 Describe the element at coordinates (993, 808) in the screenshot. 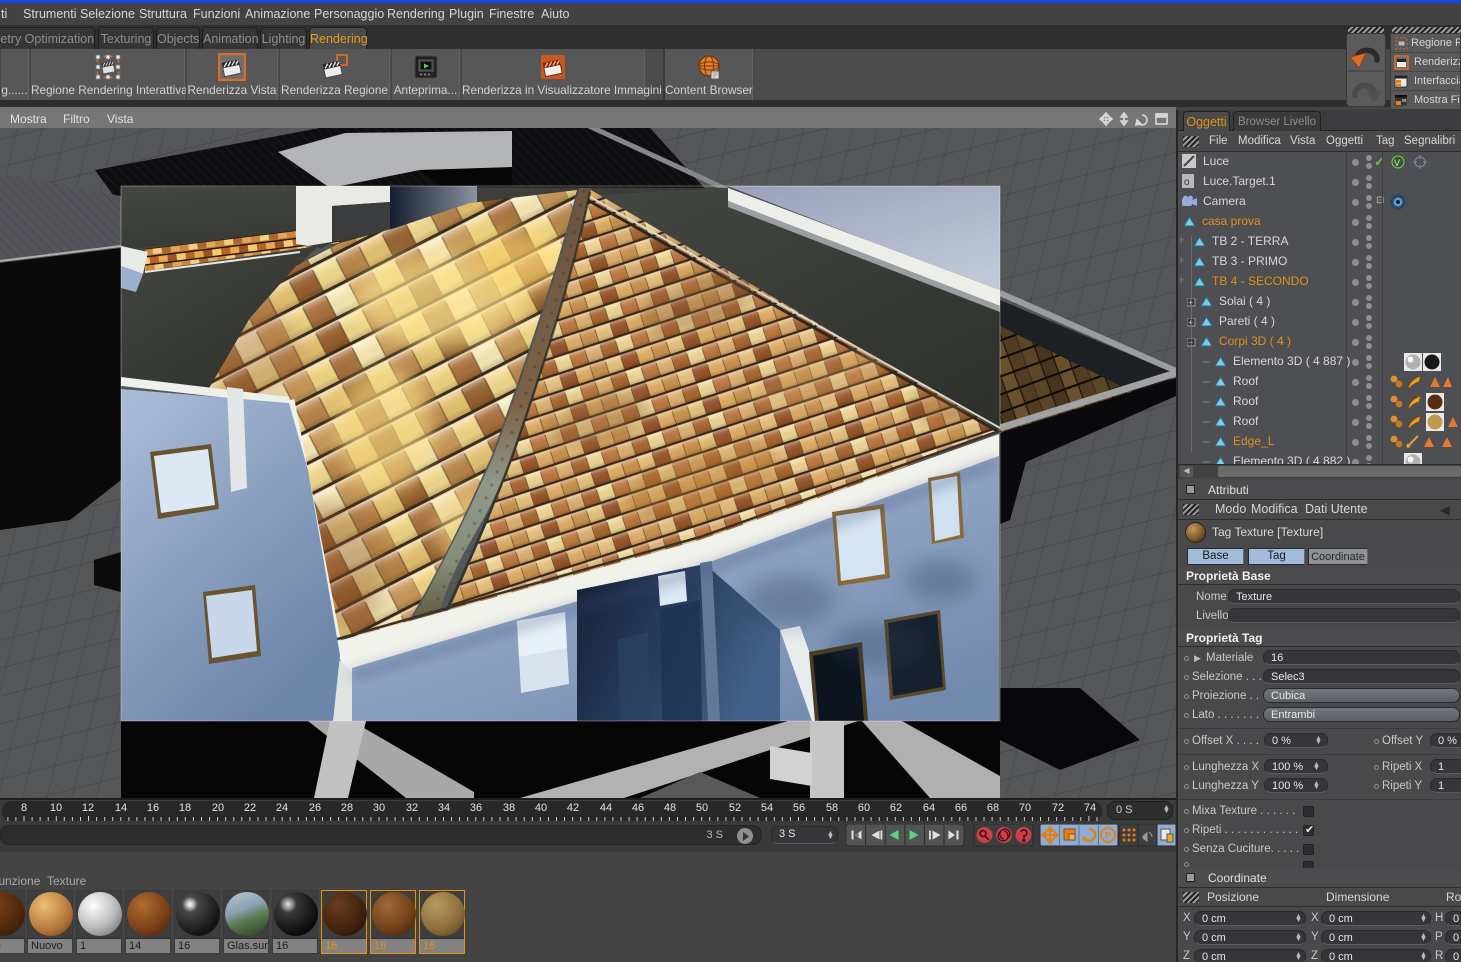

I see `svg-text: 68` at that location.